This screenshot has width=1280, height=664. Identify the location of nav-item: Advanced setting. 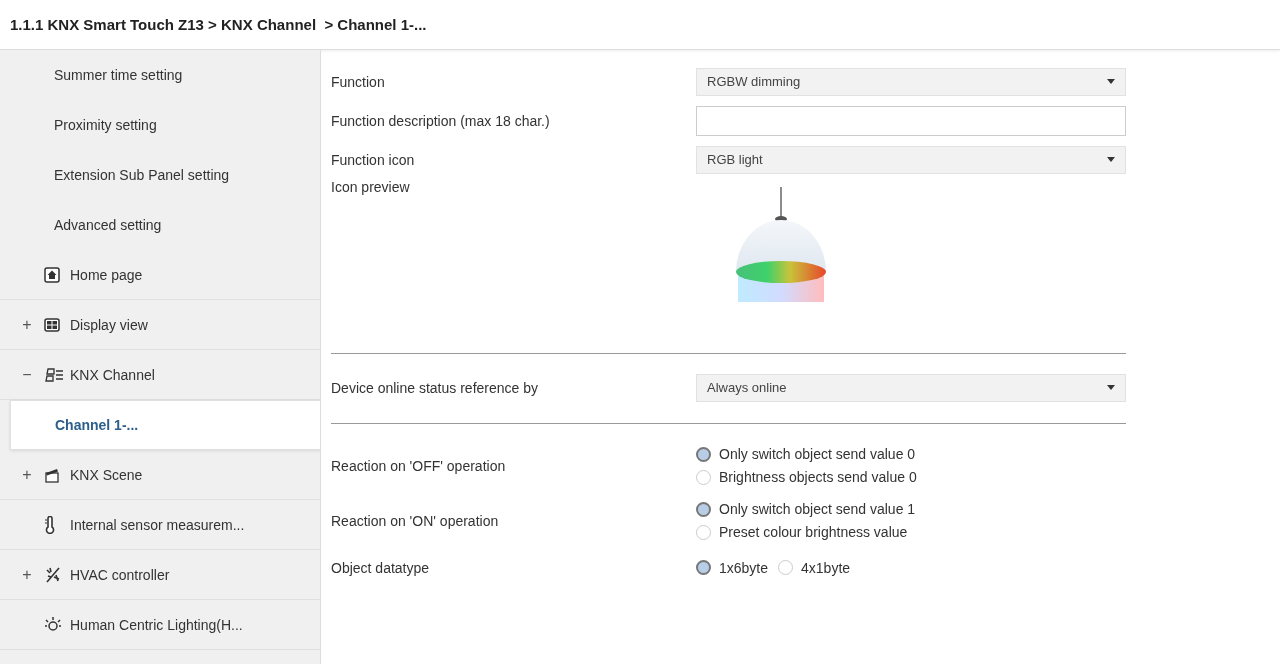
(160, 225).